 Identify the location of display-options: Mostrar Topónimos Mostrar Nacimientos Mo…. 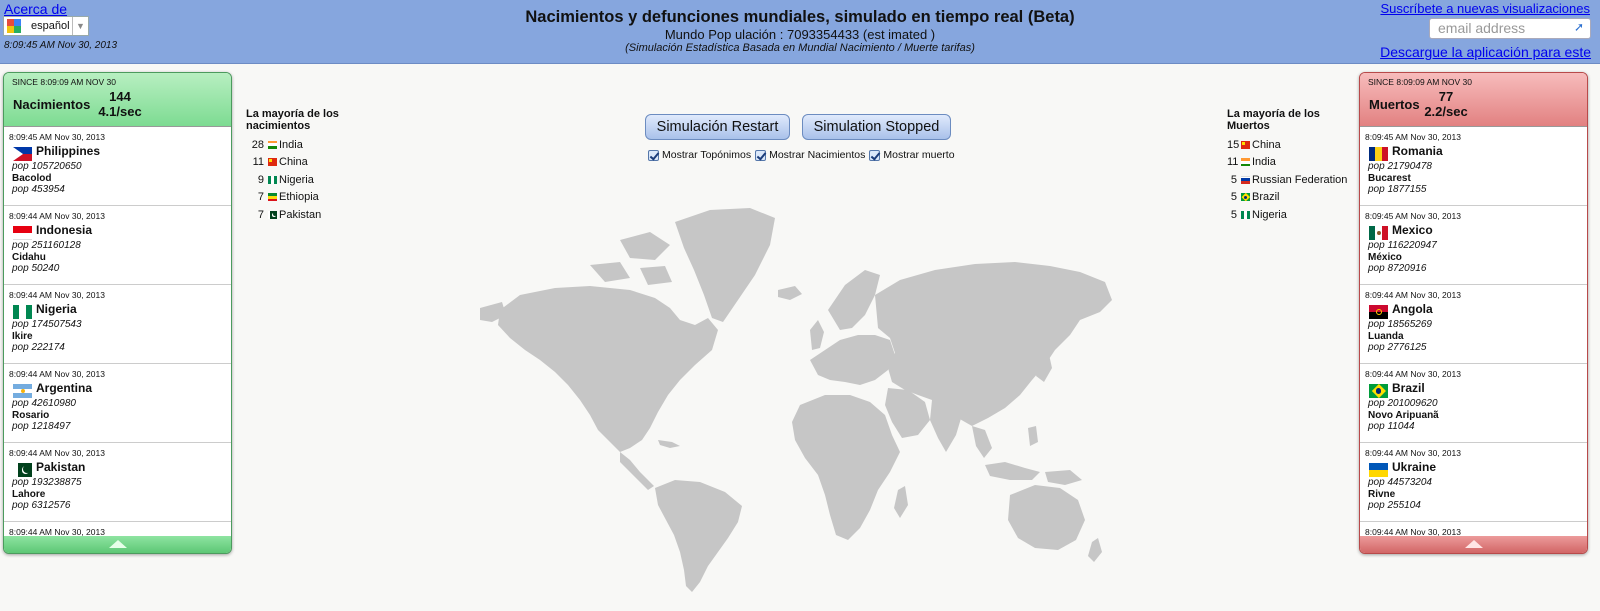
(803, 155).